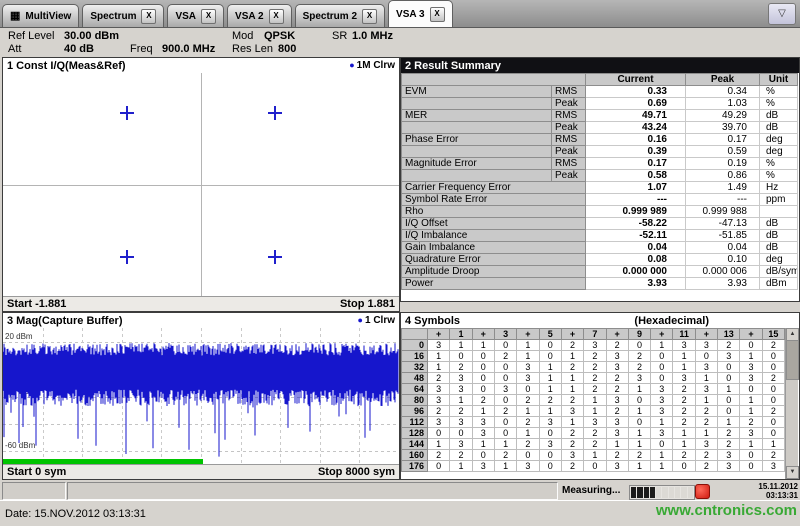 This screenshot has height=526, width=800. Describe the element at coordinates (196, 15) in the screenshot. I see `tab-vsa: VSA X` at that location.